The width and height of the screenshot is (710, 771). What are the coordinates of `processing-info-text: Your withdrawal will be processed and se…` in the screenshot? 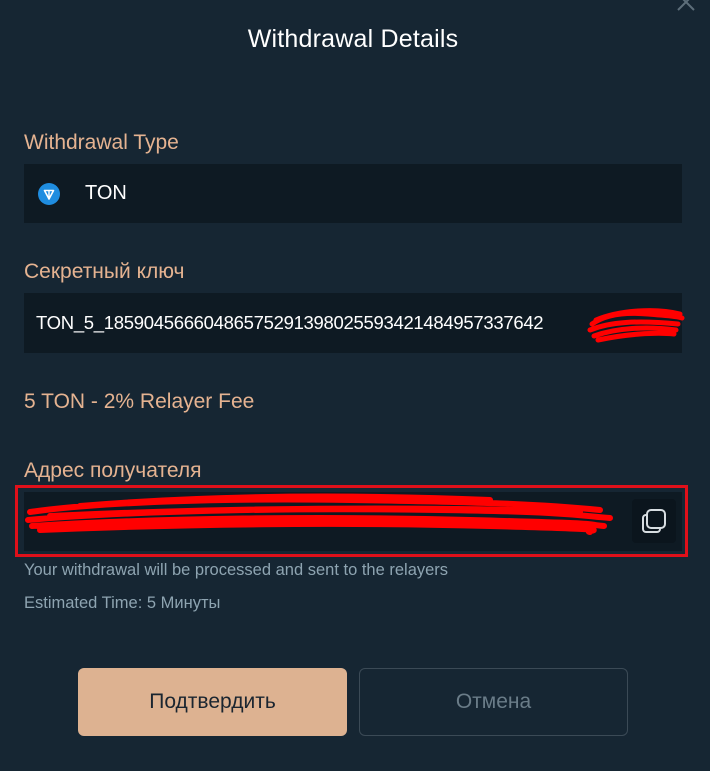 It's located at (236, 570).